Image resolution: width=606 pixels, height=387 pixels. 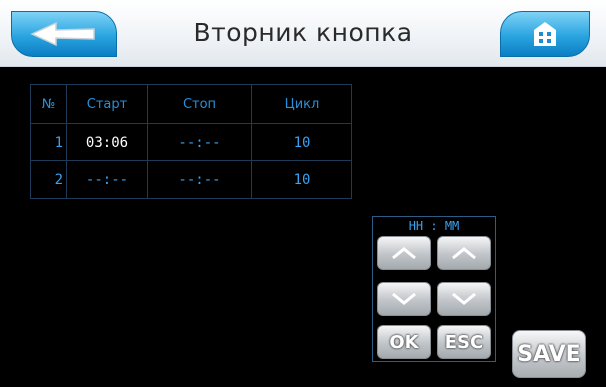 What do you see at coordinates (107, 142) in the screenshot?
I see `start-time-field: 03:06` at bounding box center [107, 142].